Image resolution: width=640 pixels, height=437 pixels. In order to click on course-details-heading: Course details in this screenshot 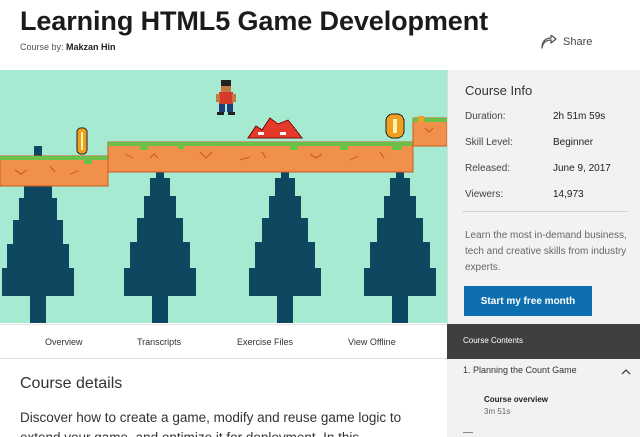, I will do `click(71, 383)`.